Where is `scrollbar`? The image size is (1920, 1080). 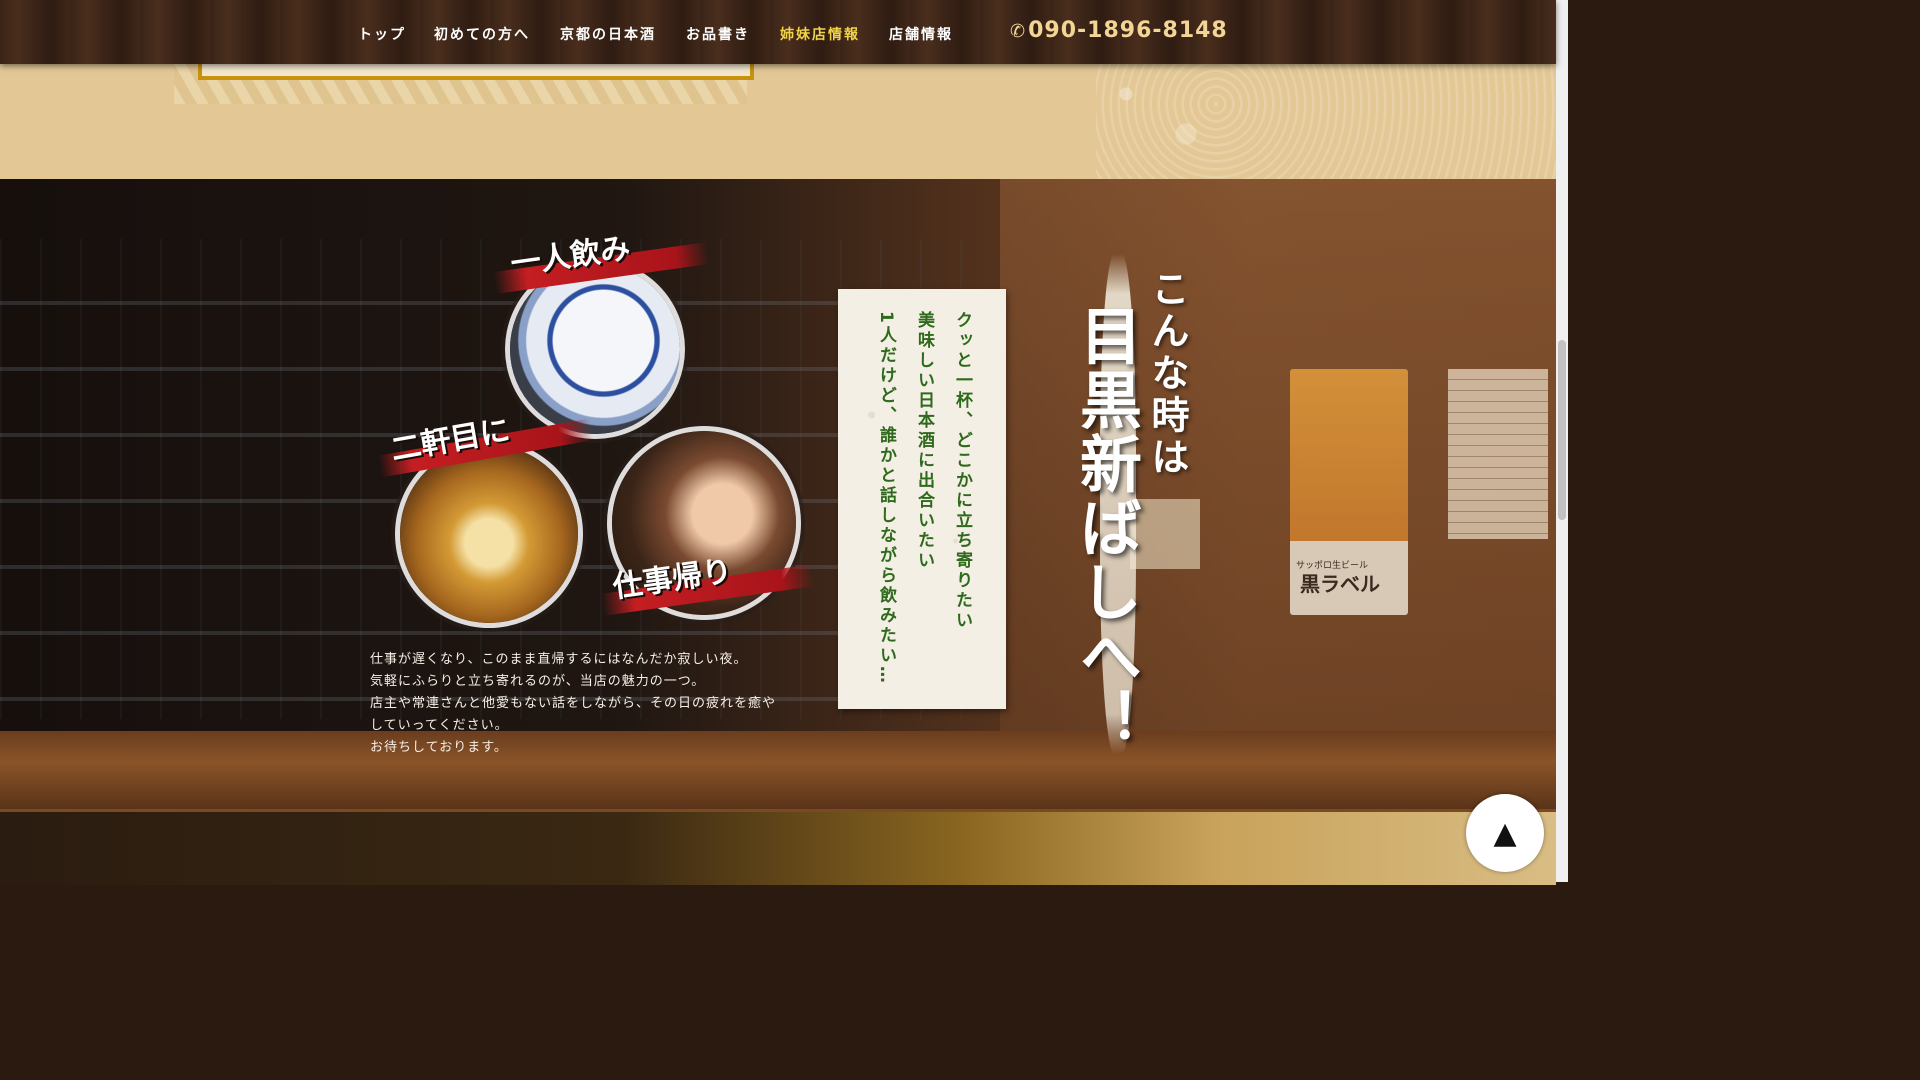
scrollbar is located at coordinates (1562, 441).